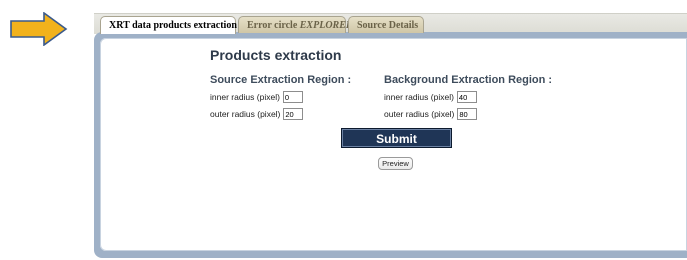 Image resolution: width=687 pixels, height=260 pixels. I want to click on tab-label-emphasis: EXPLORER, so click(326, 25).